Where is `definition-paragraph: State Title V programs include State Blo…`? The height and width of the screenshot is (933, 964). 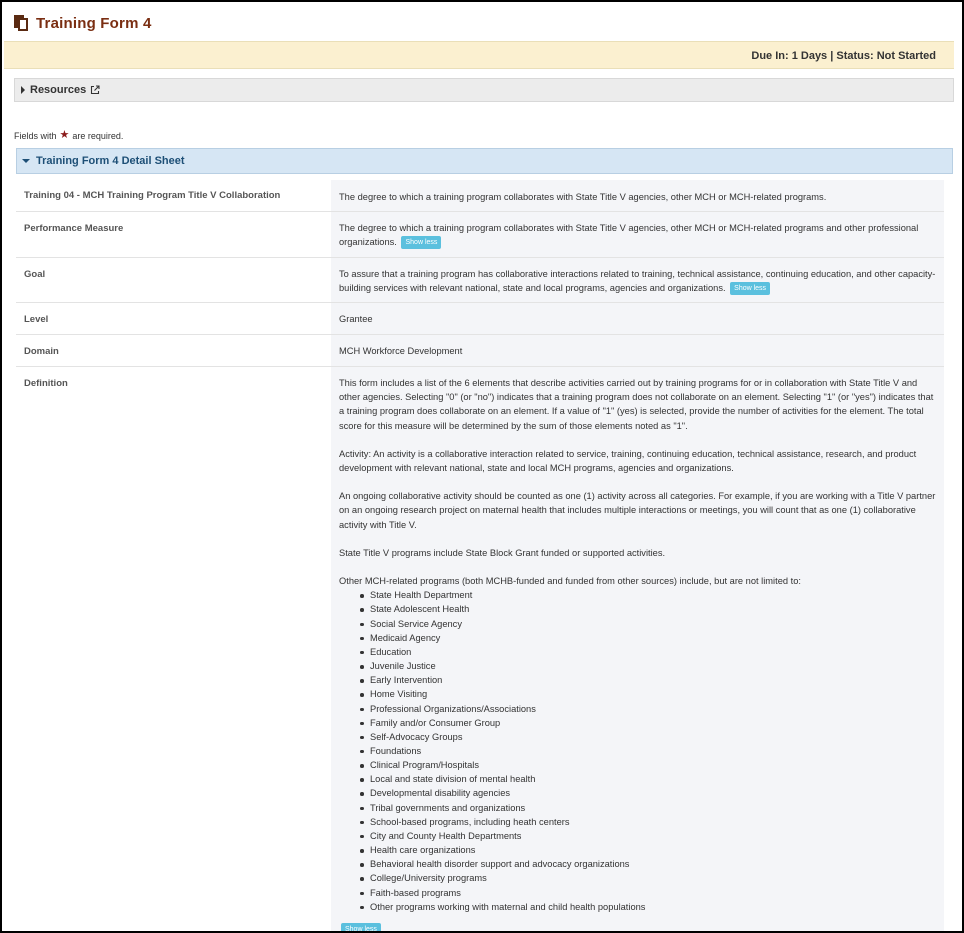 definition-paragraph: State Title V programs include State Blo… is located at coordinates (502, 552).